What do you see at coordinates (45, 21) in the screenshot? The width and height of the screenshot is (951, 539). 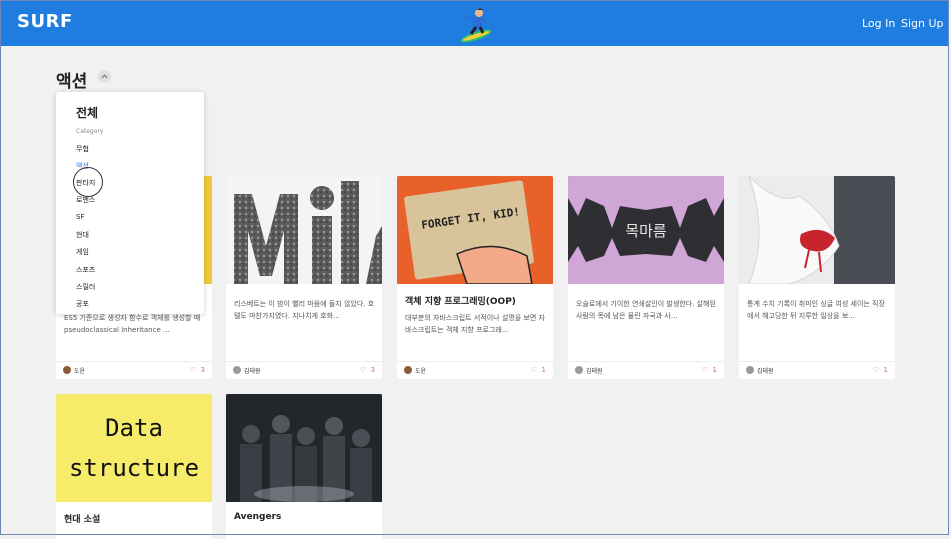 I see `brand-logo: SURF` at bounding box center [45, 21].